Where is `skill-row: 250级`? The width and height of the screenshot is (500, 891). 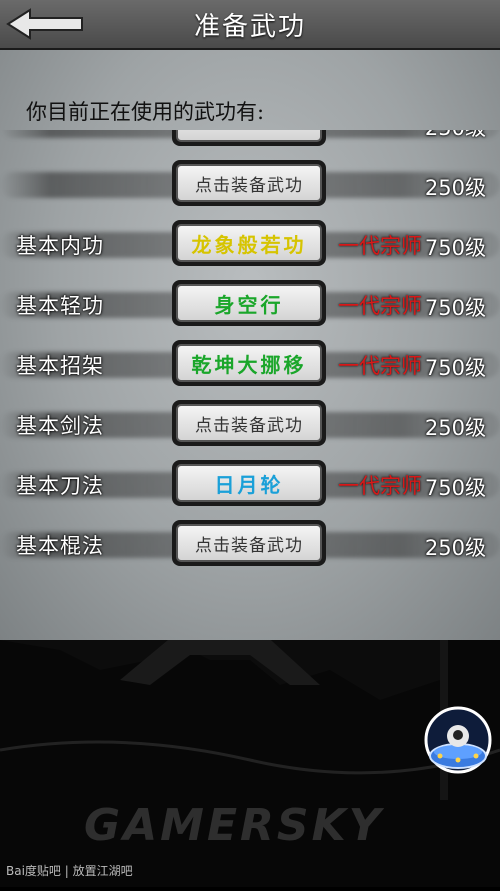
skill-row: 250级 is located at coordinates (250, 142).